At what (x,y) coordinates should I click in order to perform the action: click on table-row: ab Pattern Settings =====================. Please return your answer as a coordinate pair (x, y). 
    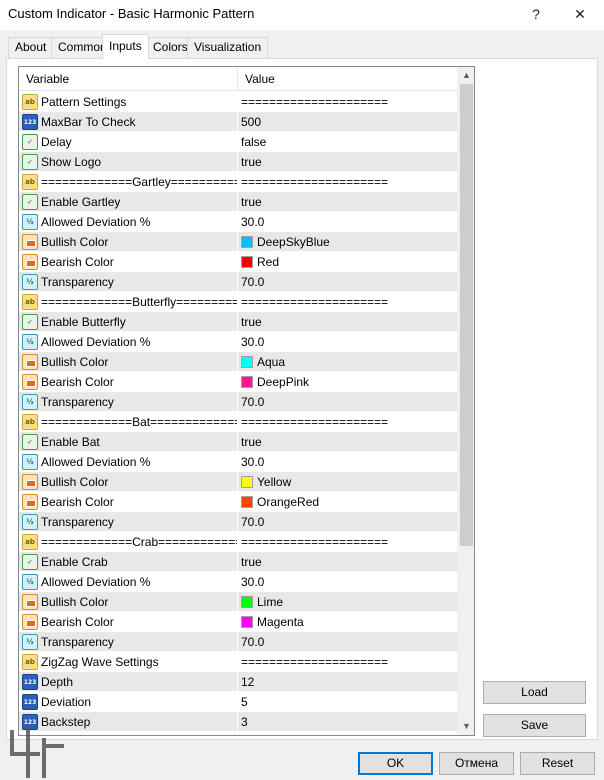
    Looking at the image, I should click on (238, 102).